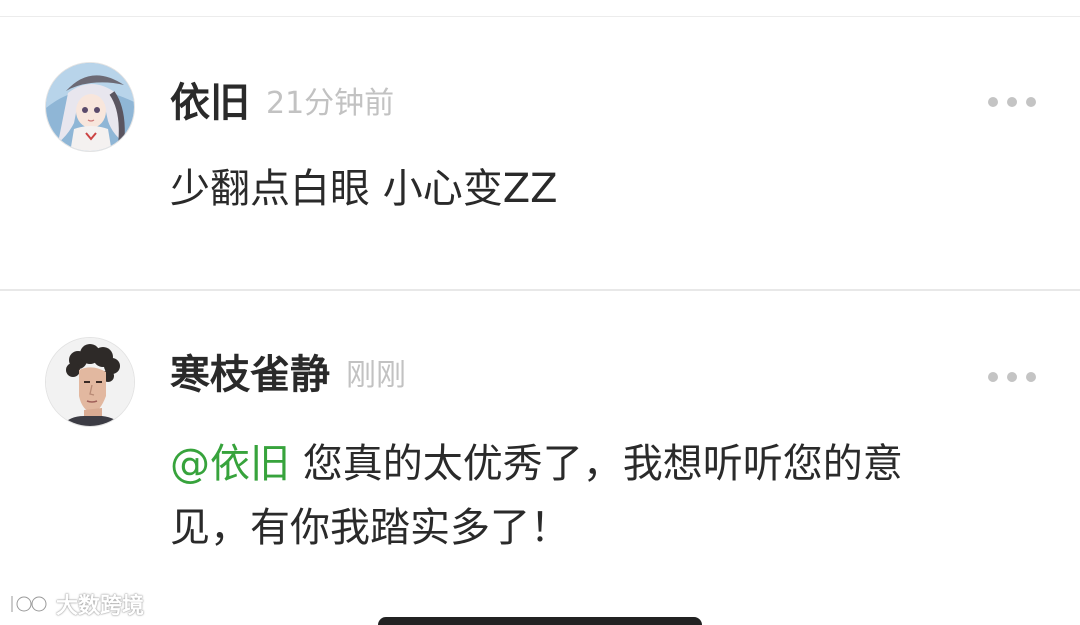 This screenshot has height=625, width=1080. I want to click on home-indicator, so click(540, 621).